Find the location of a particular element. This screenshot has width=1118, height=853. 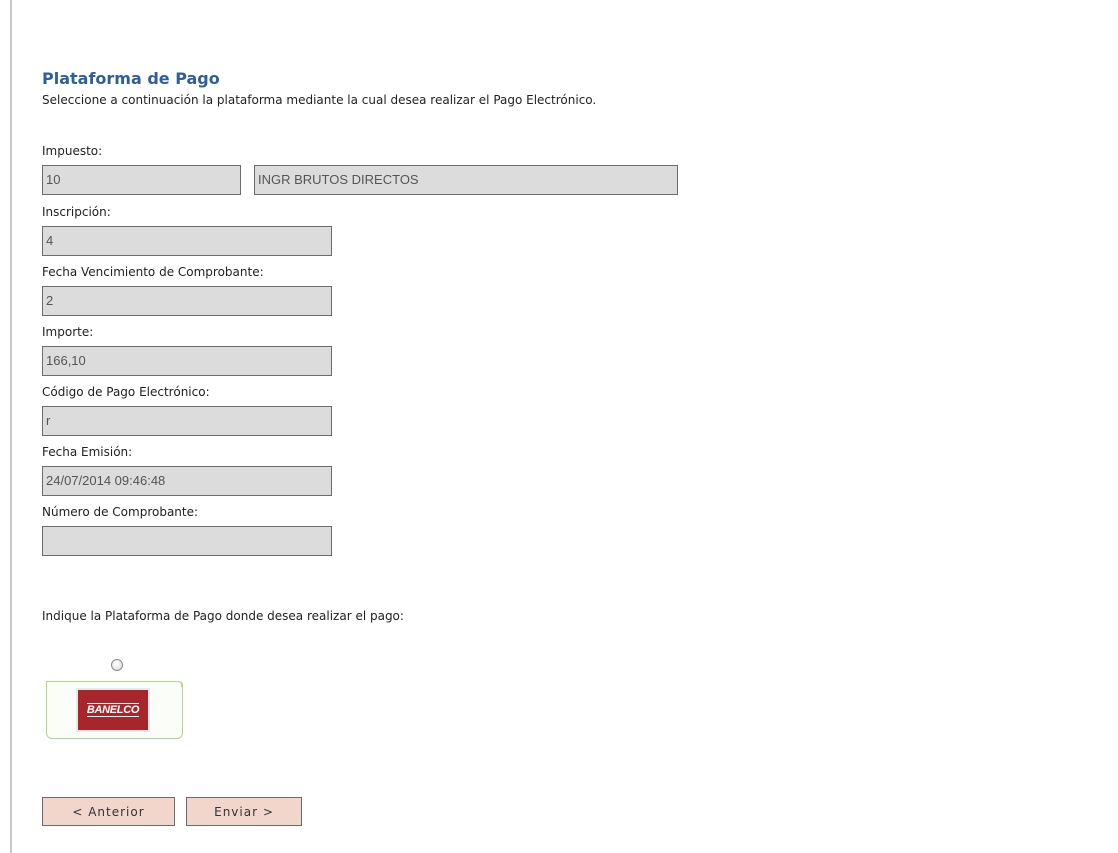

back-button: < Anterior is located at coordinates (108, 811).